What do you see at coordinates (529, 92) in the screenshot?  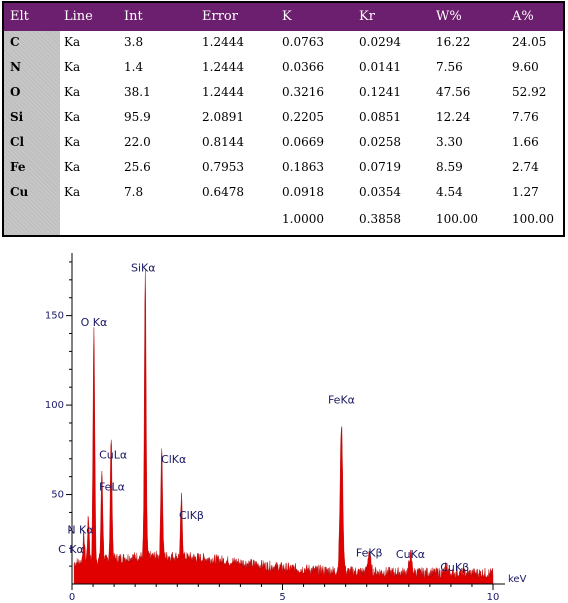 I see `cell-apct: 52.92` at bounding box center [529, 92].